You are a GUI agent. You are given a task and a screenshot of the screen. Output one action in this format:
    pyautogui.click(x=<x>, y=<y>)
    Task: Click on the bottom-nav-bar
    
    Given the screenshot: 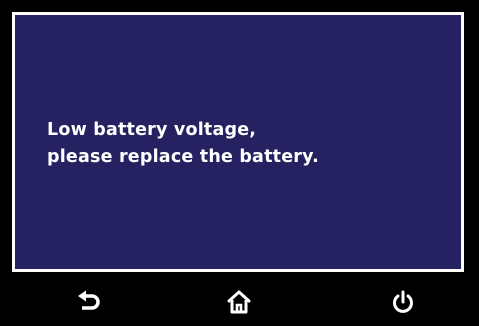 What is the action you would take?
    pyautogui.click(x=239, y=303)
    